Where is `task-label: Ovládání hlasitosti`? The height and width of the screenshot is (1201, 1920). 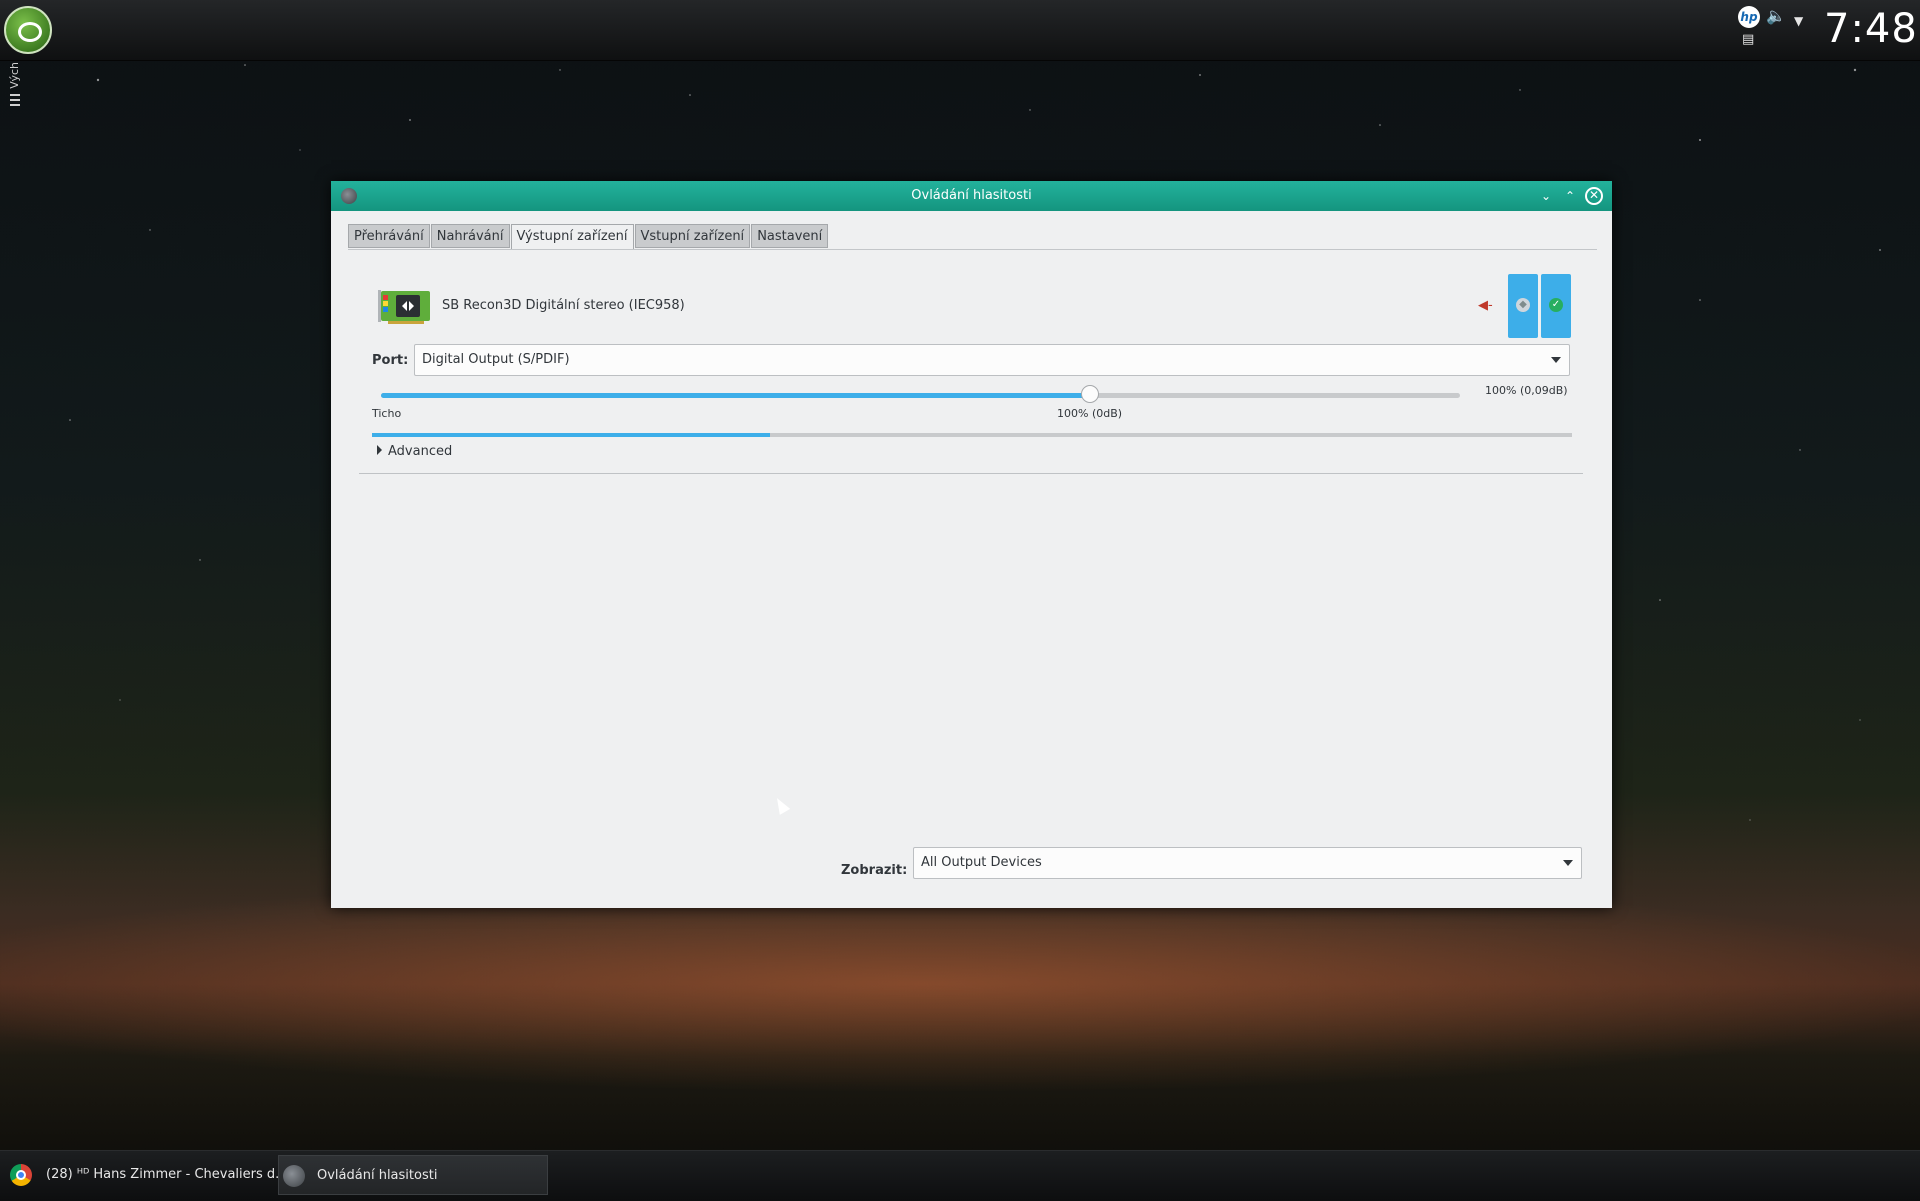
task-label: Ovládání hlasitosti is located at coordinates (377, 1175).